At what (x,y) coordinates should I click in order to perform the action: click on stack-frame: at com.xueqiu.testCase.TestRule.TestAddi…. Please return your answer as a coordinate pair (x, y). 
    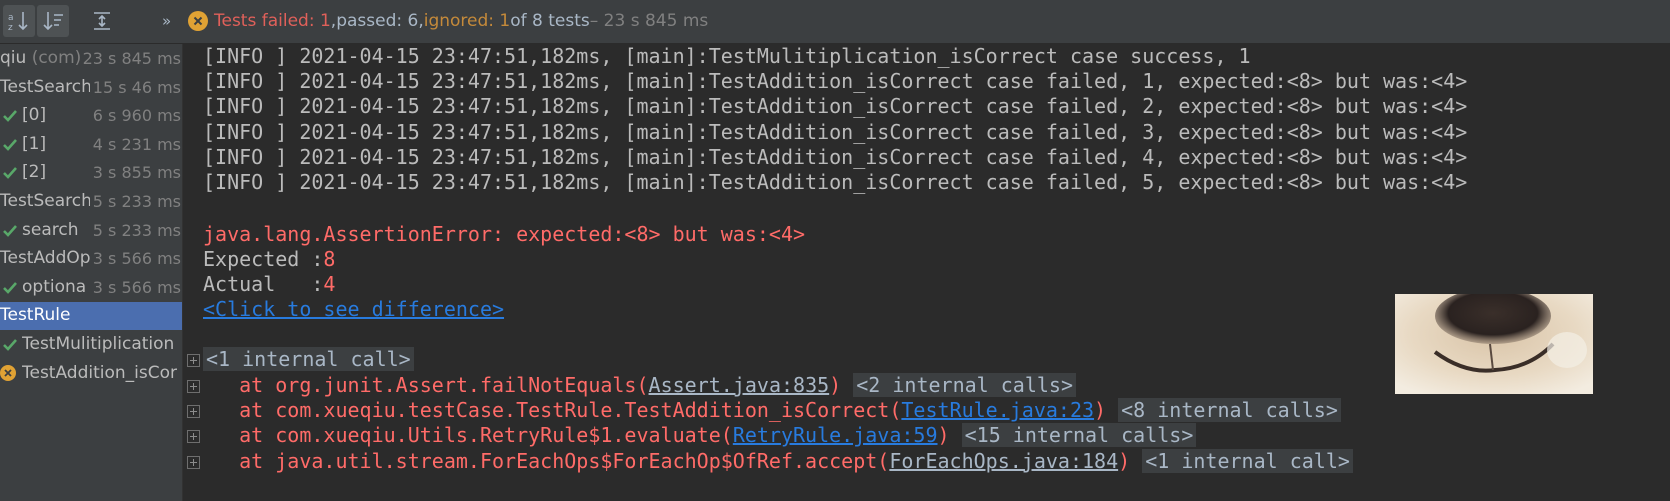
    Looking at the image, I should click on (772, 410).